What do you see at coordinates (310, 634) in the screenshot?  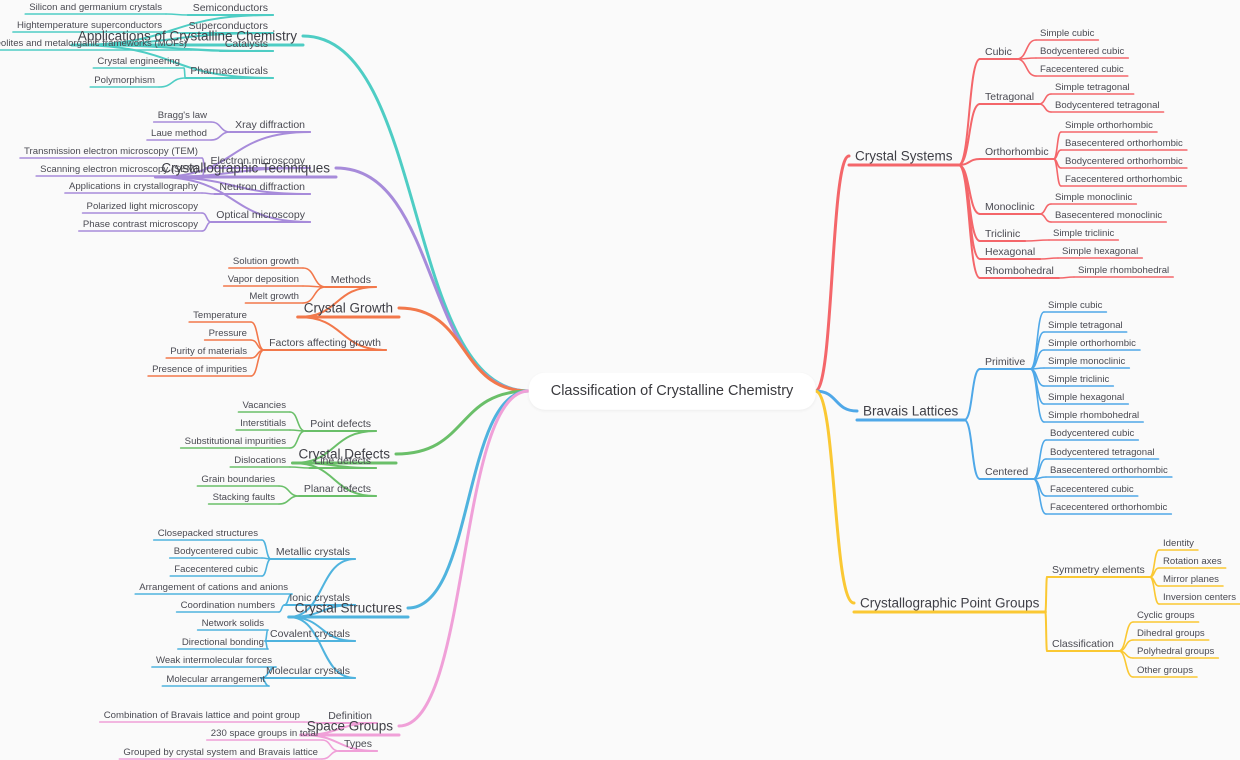 I see `mindmap-node-lvl2: Covalent crystals` at bounding box center [310, 634].